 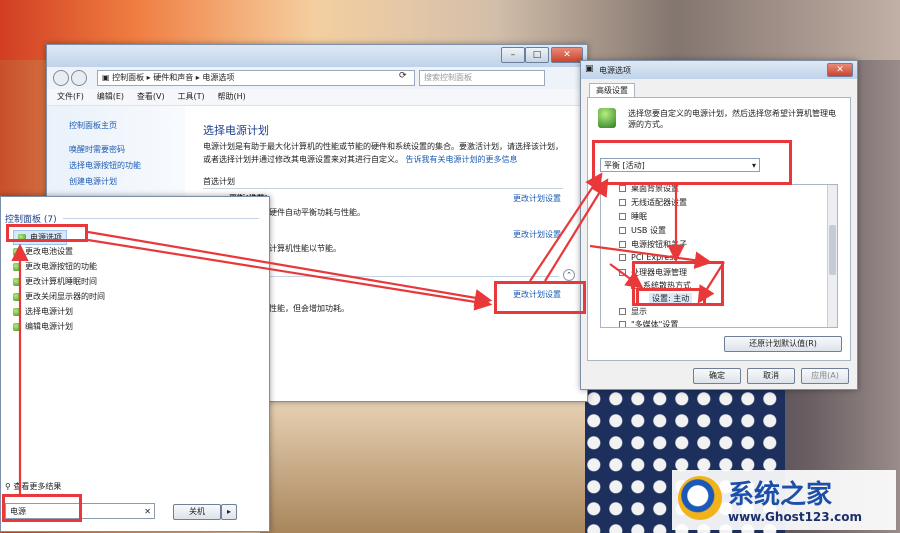 I want to click on plans-header: 首选计划, so click(x=219, y=181).